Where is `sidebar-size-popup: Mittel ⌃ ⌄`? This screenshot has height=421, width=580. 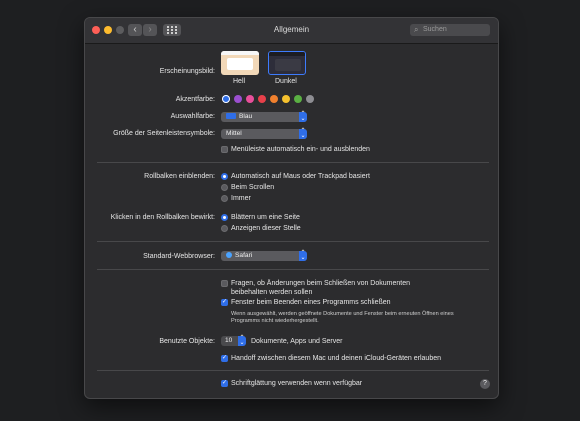 sidebar-size-popup: Mittel ⌃ ⌄ is located at coordinates (264, 133).